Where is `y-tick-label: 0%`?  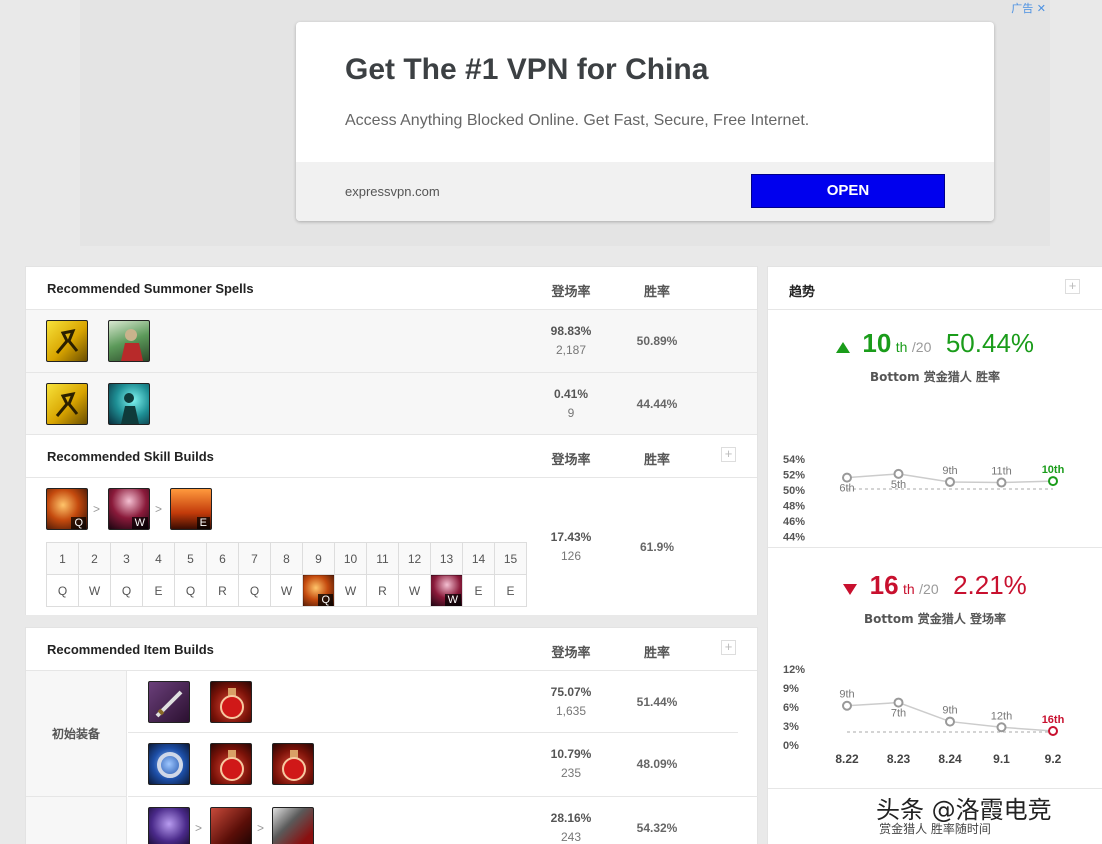 y-tick-label: 0% is located at coordinates (791, 746).